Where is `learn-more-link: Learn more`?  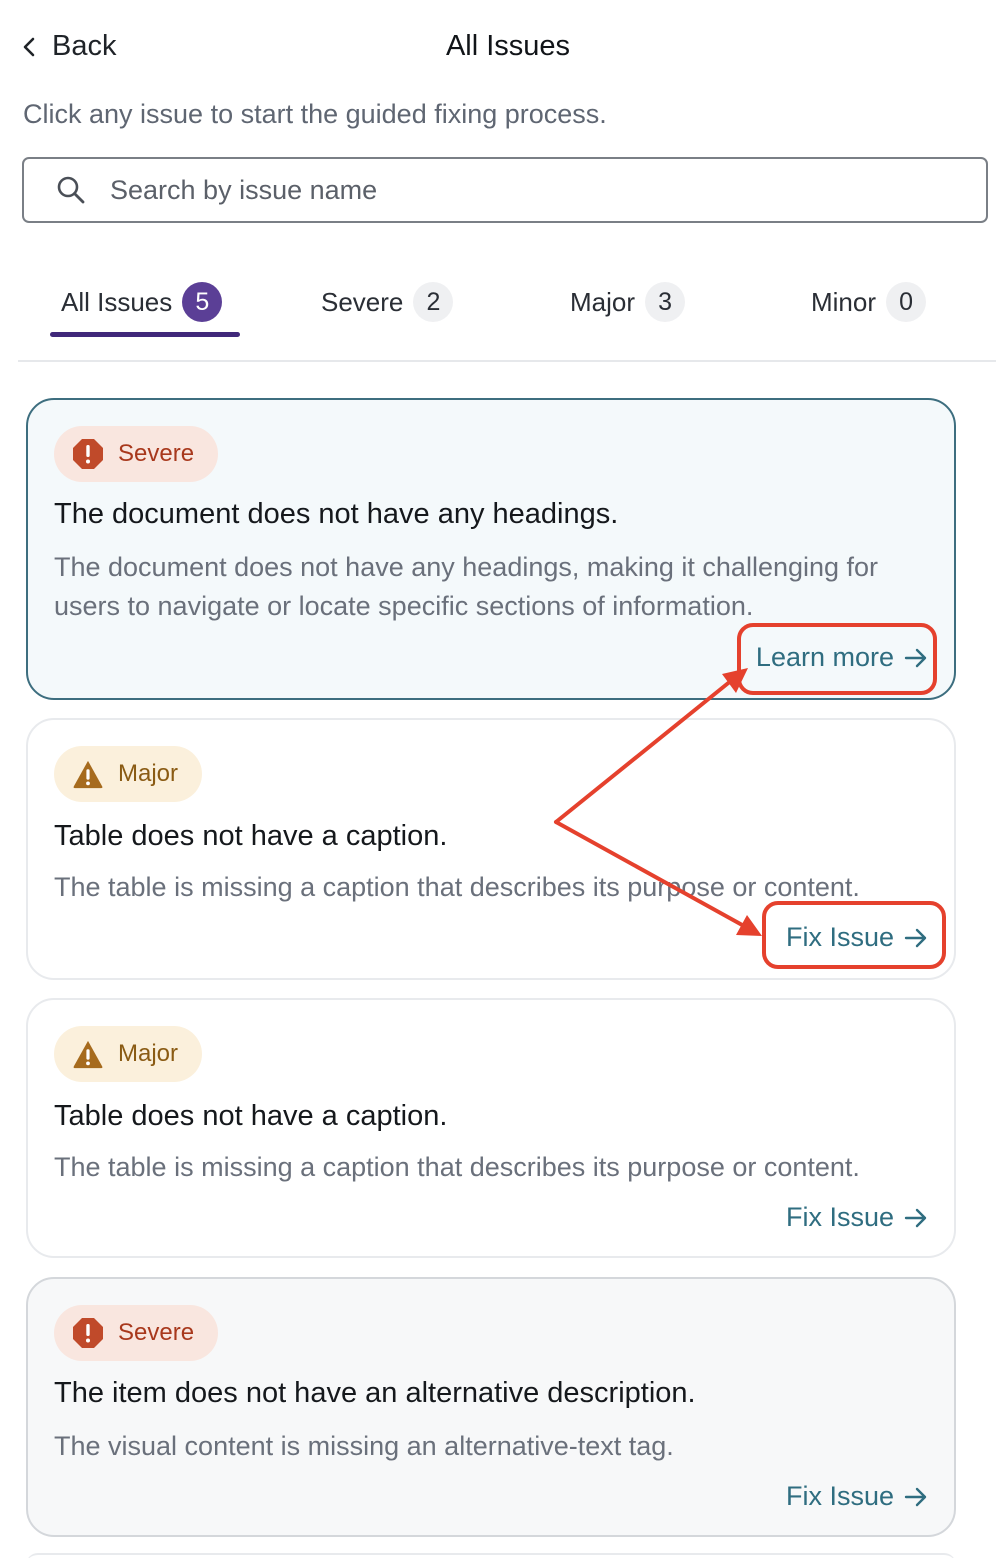
learn-more-link: Learn more is located at coordinates (842, 657).